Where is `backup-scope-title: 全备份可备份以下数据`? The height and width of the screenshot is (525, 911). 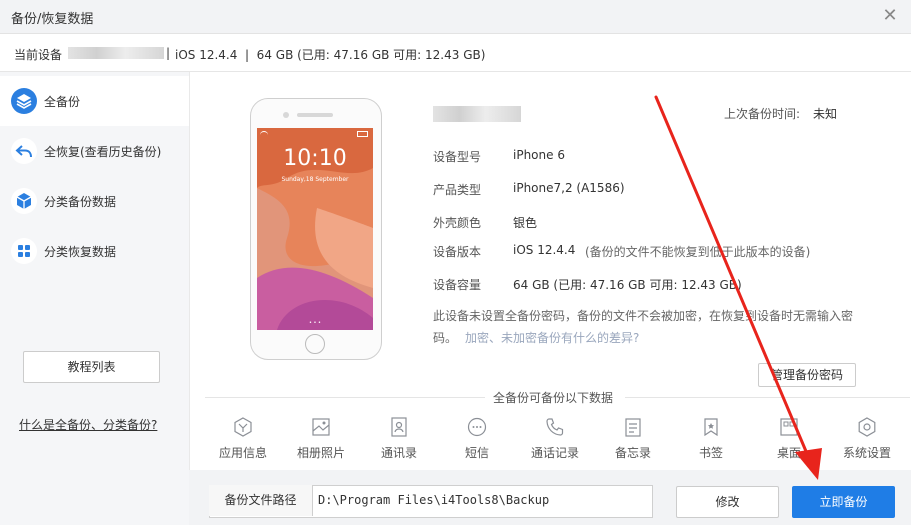 backup-scope-title: 全备份可备份以下数据 is located at coordinates (553, 398).